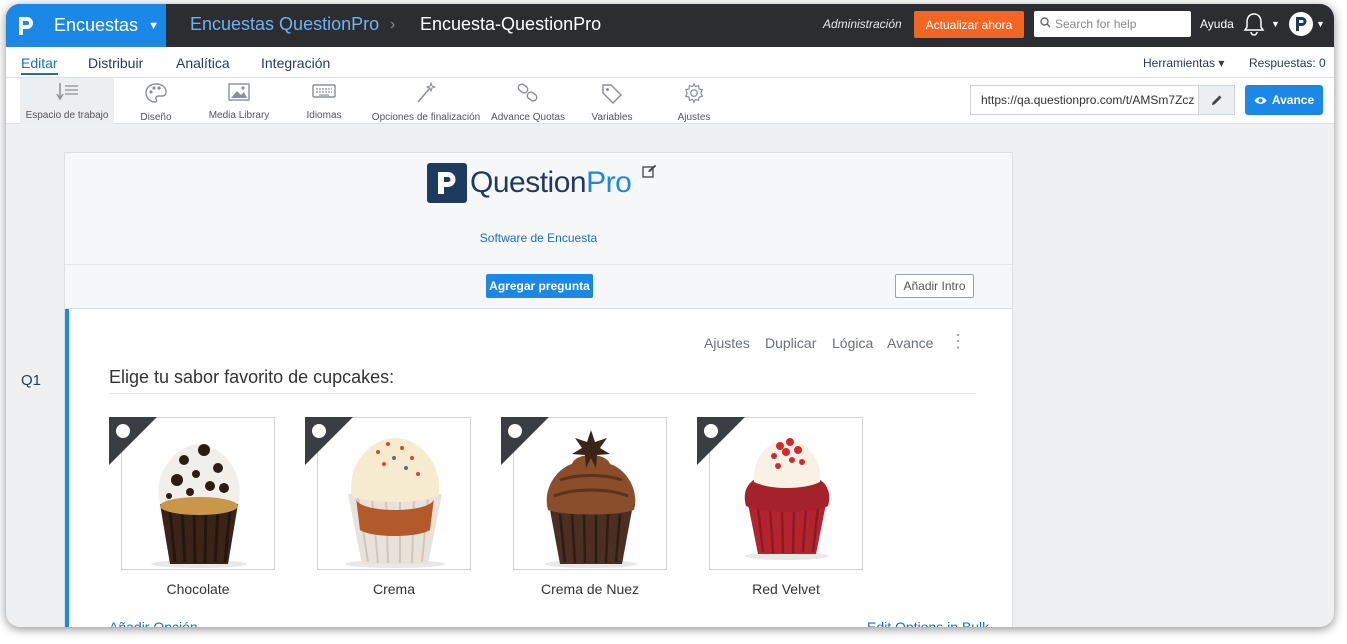  Describe the element at coordinates (852, 343) in the screenshot. I see `question-logic-link: Lógica` at that location.